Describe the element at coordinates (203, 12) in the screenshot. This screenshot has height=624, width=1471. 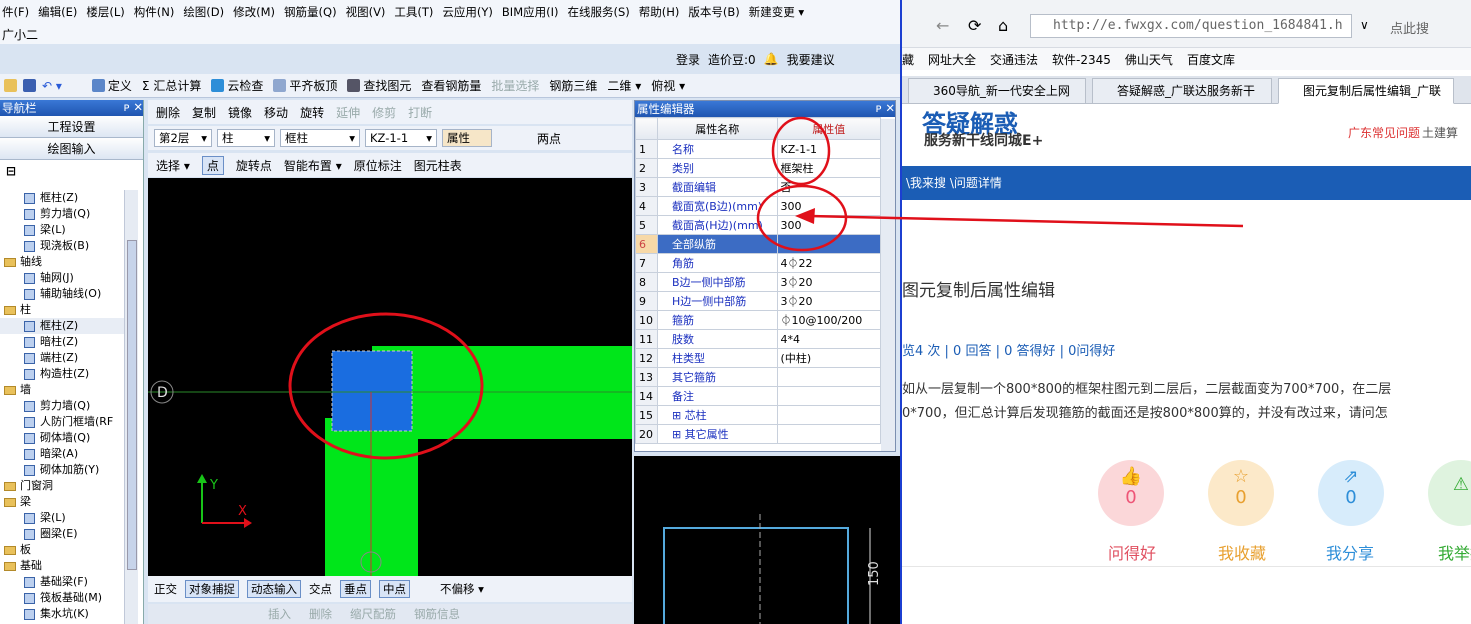
I see `menu-draw: 绘图(D)` at that location.